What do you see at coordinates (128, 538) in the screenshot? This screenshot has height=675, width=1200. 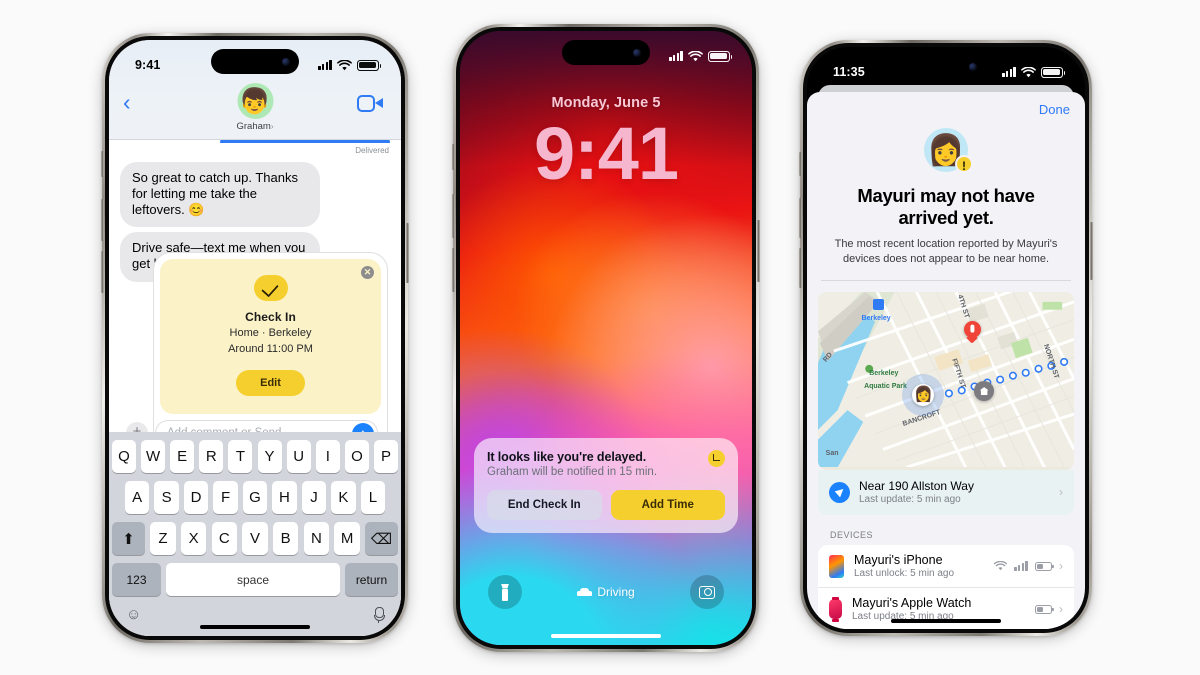 I see `shift-key: ⬆` at bounding box center [128, 538].